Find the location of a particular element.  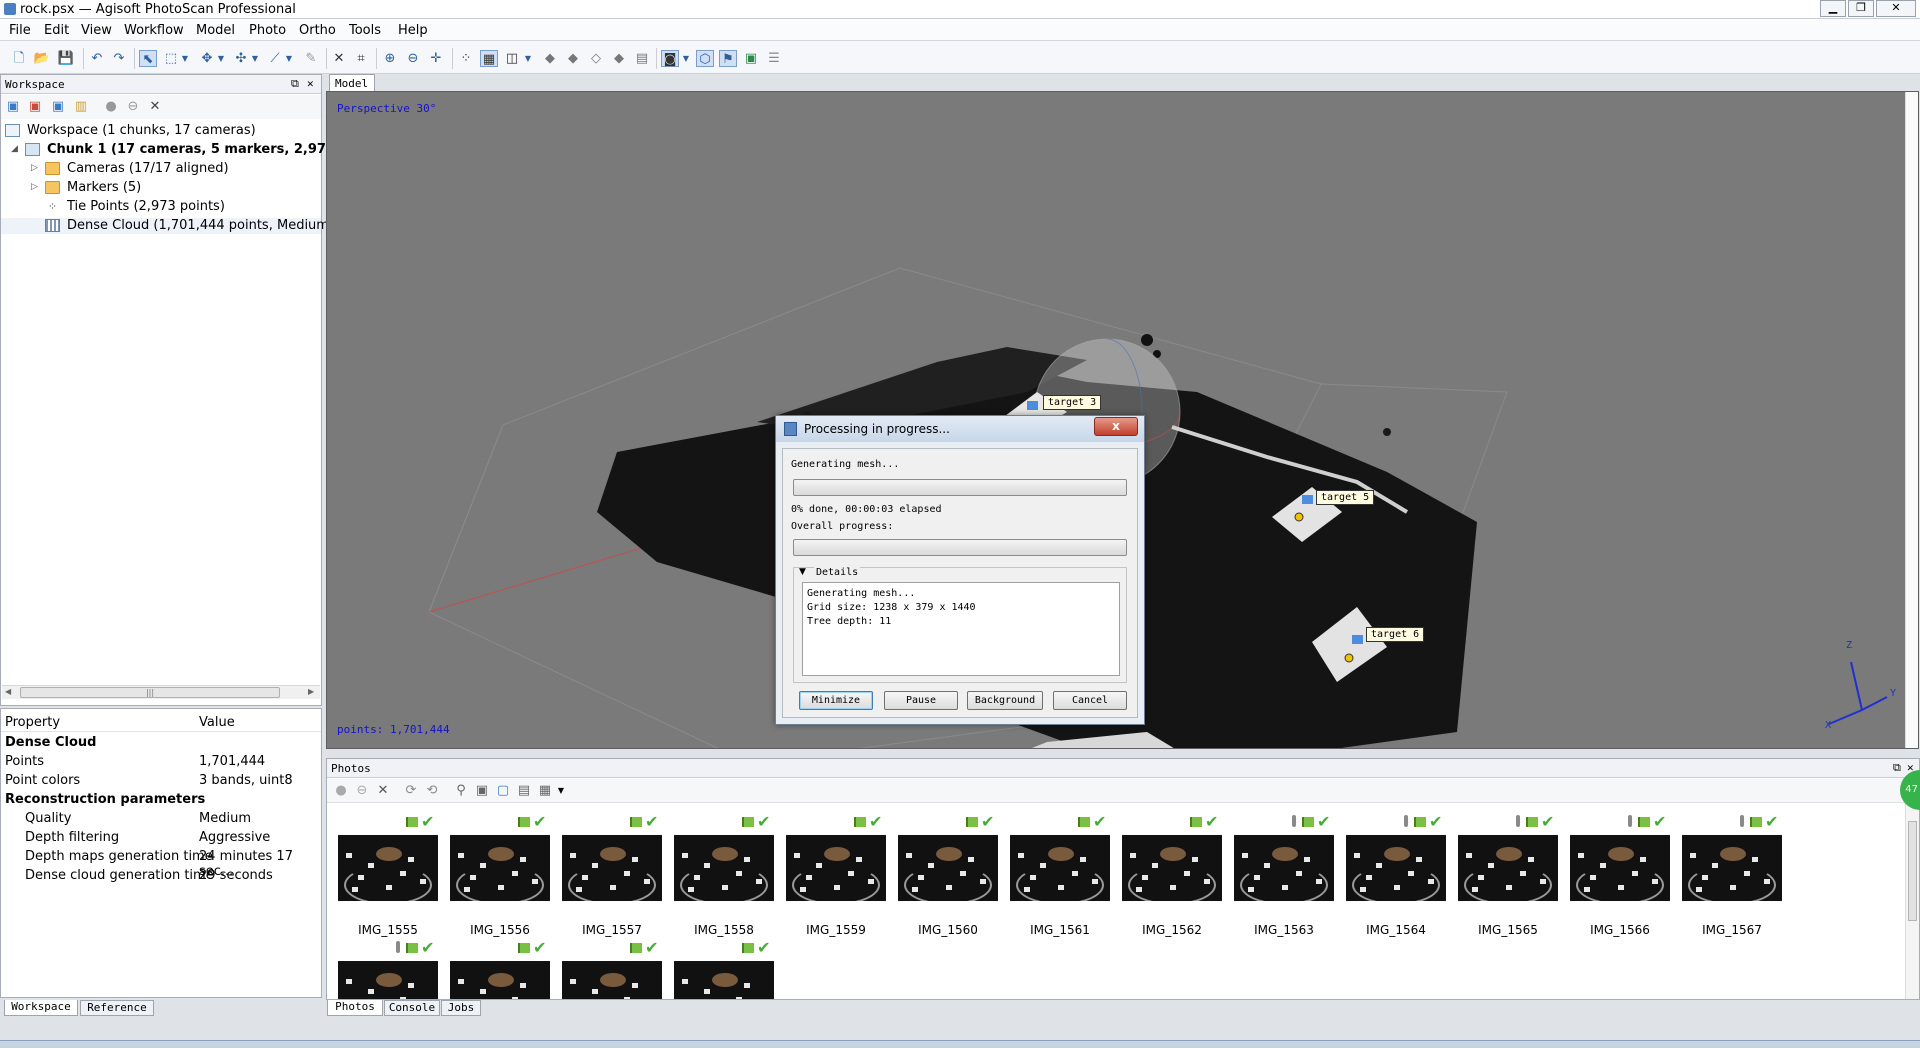

close-icon: x is located at coordinates (1116, 426).